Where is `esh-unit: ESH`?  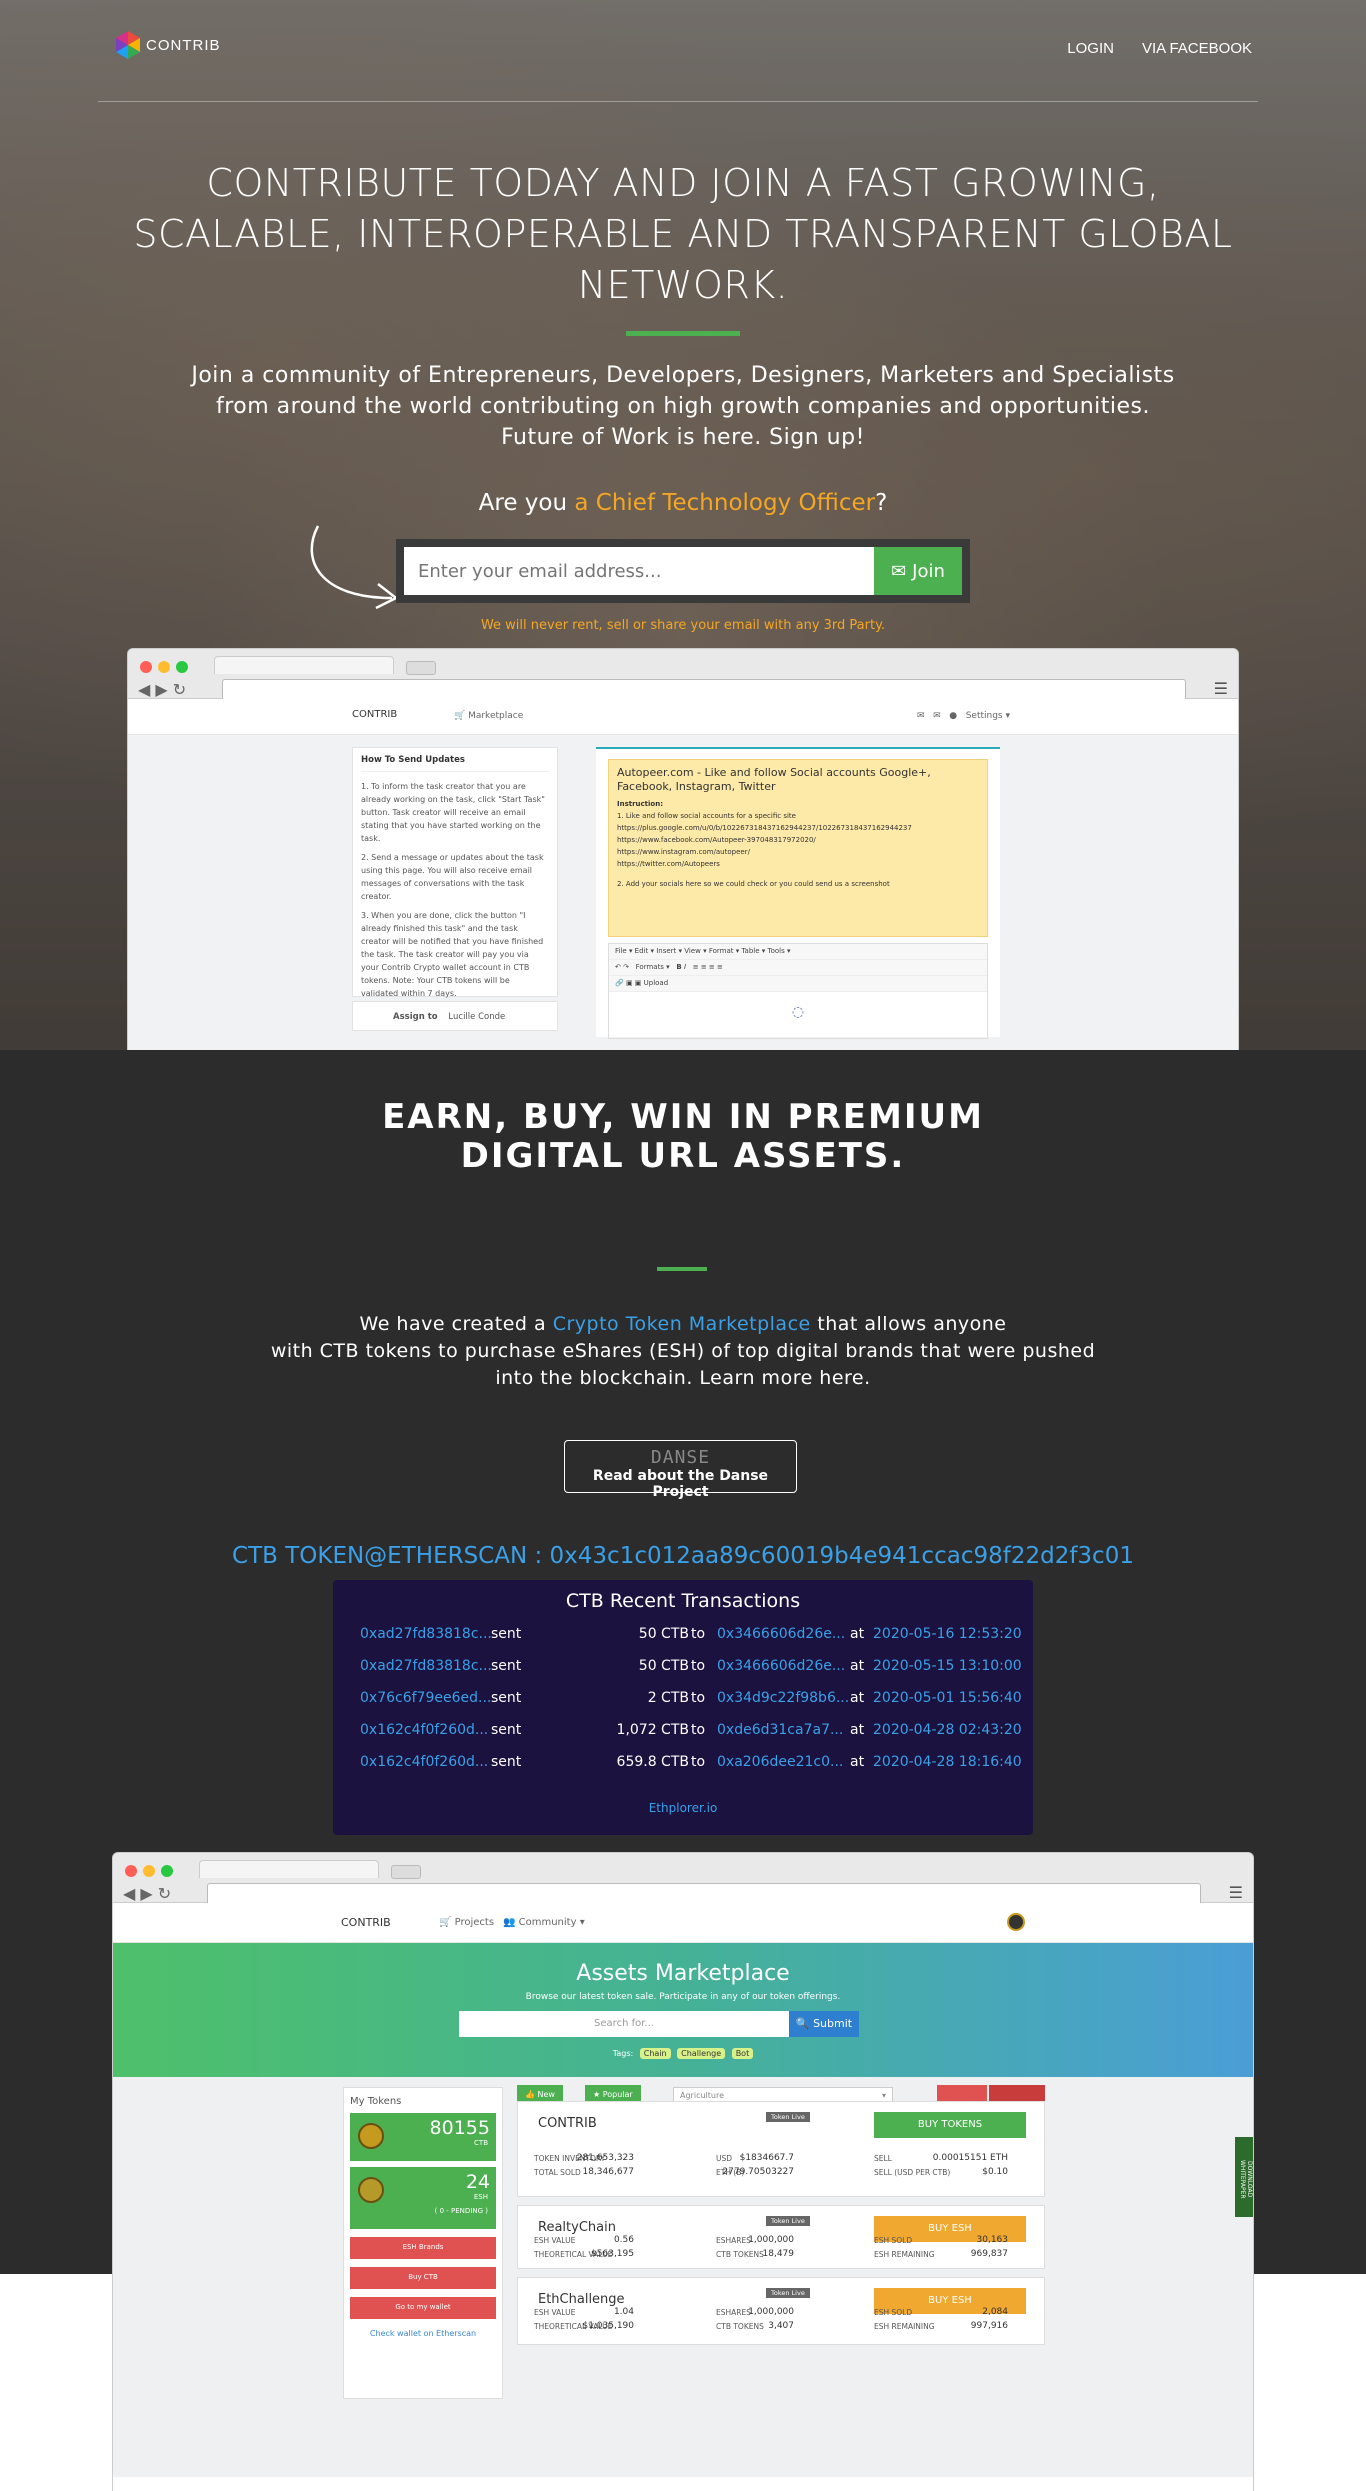 esh-unit: ESH is located at coordinates (480, 2197).